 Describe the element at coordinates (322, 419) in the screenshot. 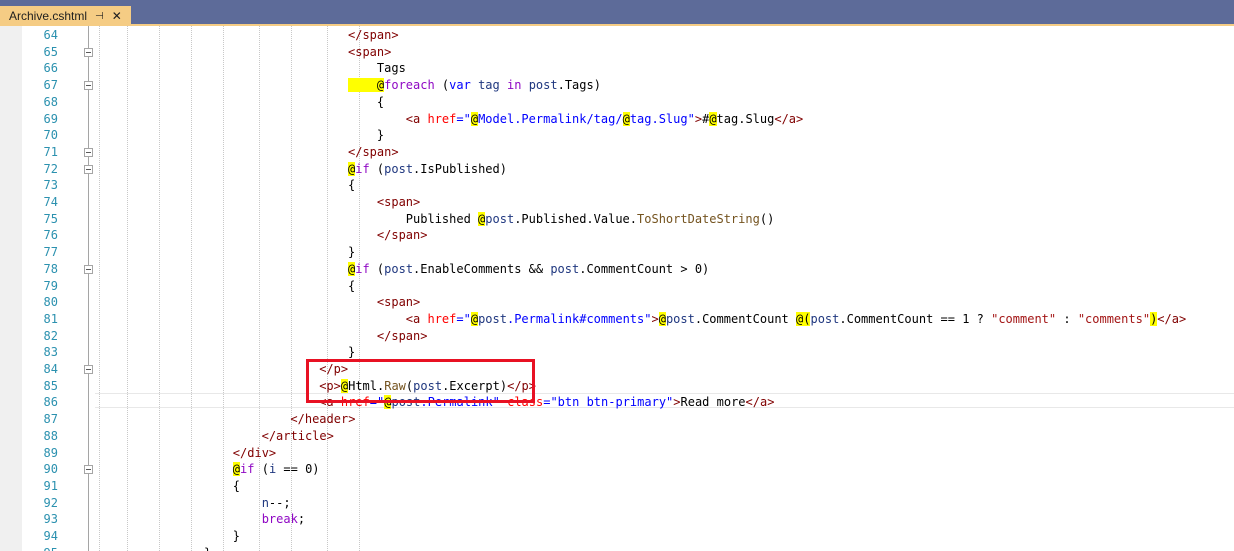

I see `code-line: </header>` at that location.